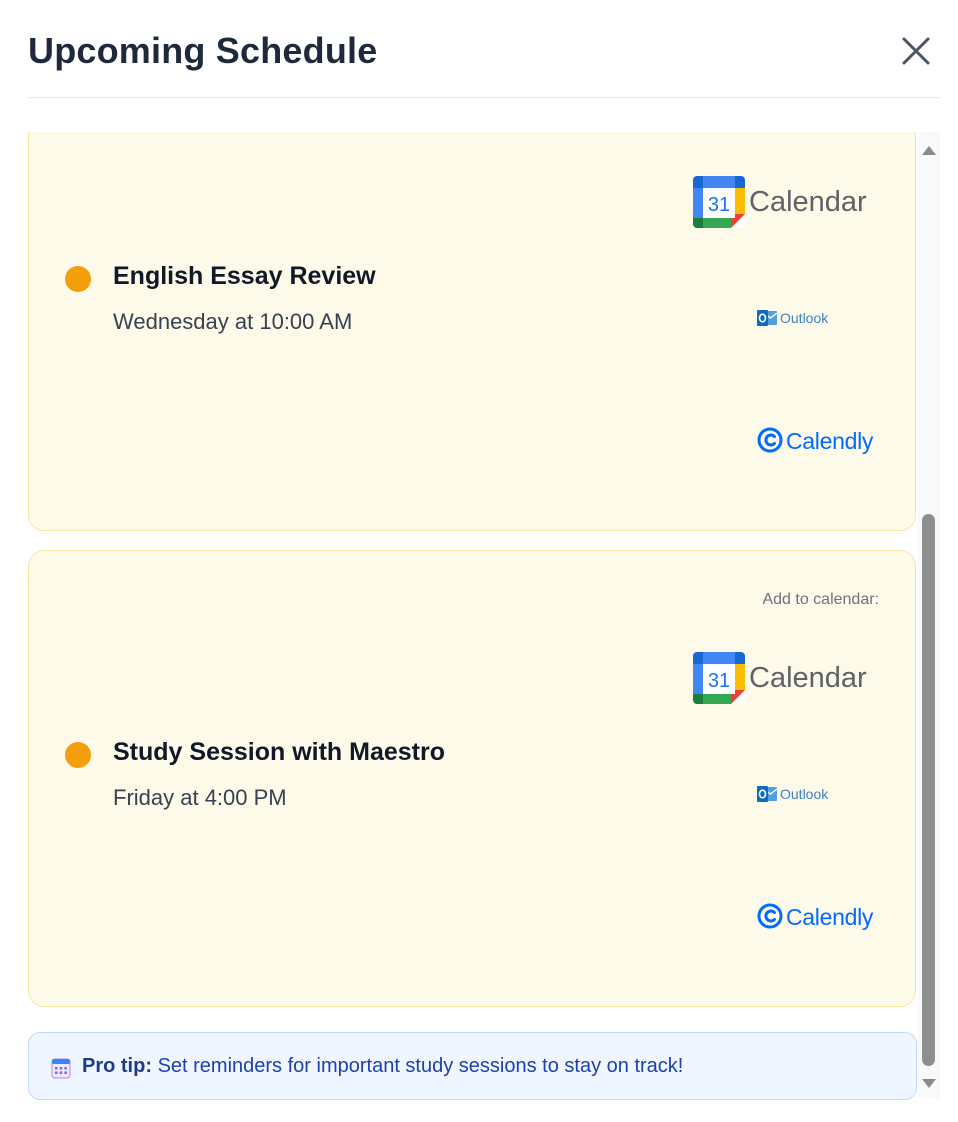 This screenshot has height=1122, width=958. What do you see at coordinates (117, 1066) in the screenshot?
I see `pro-tip-label: Pro tip:` at bounding box center [117, 1066].